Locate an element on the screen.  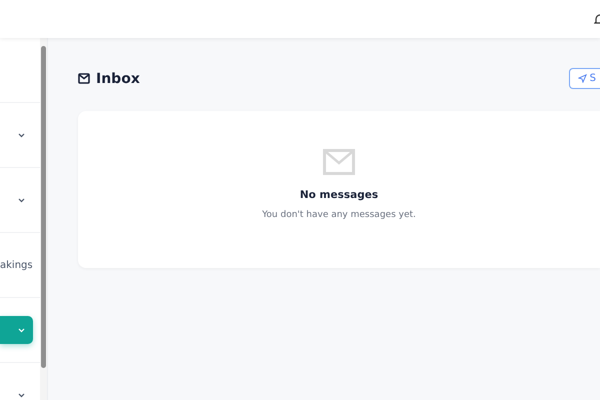
mail-icon is located at coordinates (84, 78).